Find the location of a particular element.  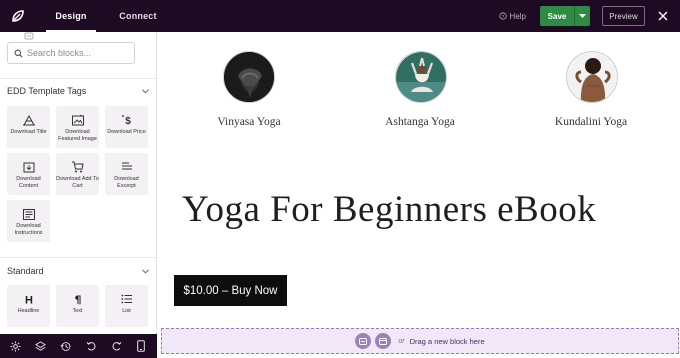

undo-icon is located at coordinates (91, 346).